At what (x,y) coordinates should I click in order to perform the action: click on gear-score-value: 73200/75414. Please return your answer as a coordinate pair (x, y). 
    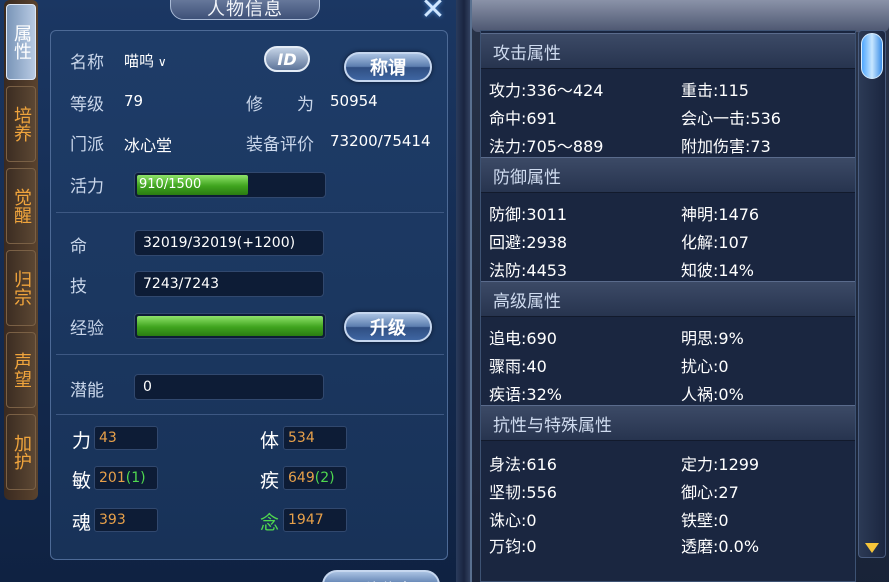
    Looking at the image, I should click on (380, 141).